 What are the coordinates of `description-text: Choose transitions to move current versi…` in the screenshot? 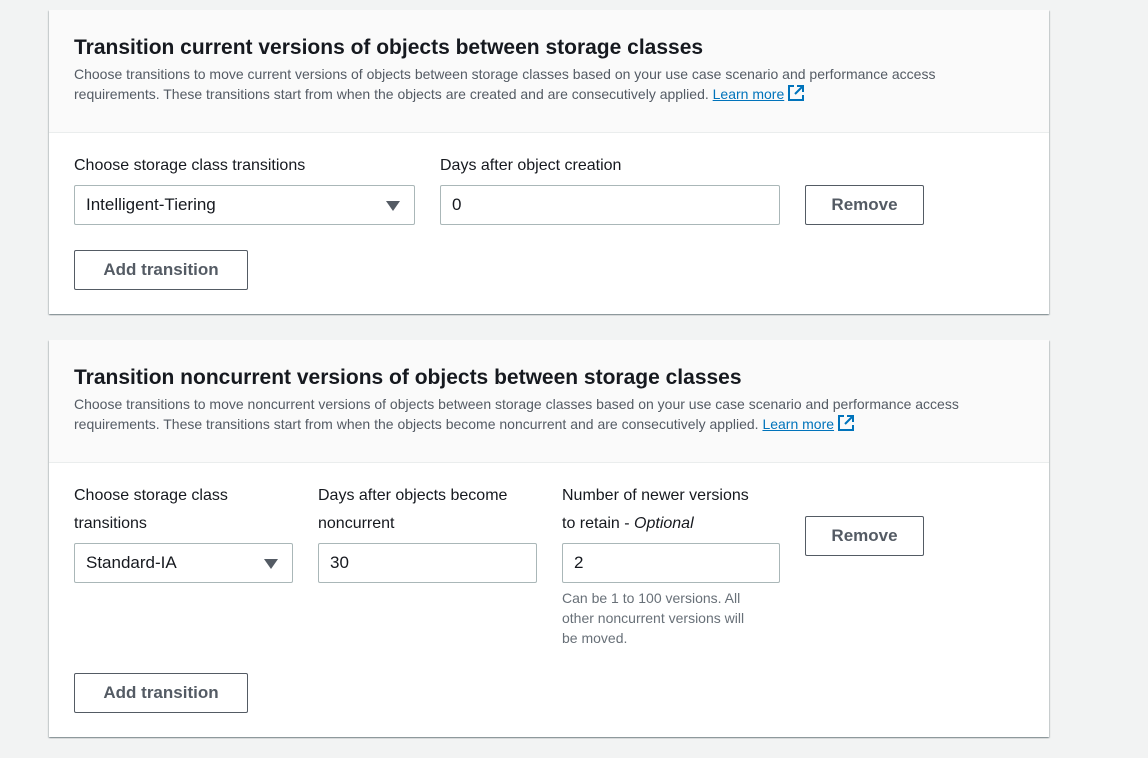 It's located at (505, 84).